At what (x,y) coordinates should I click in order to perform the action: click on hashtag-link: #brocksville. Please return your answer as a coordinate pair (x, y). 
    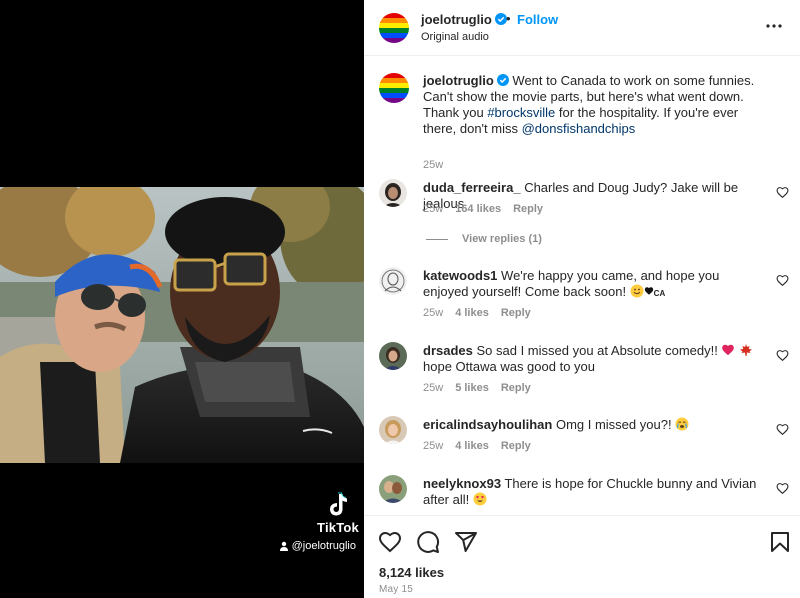
    Looking at the image, I should click on (521, 112).